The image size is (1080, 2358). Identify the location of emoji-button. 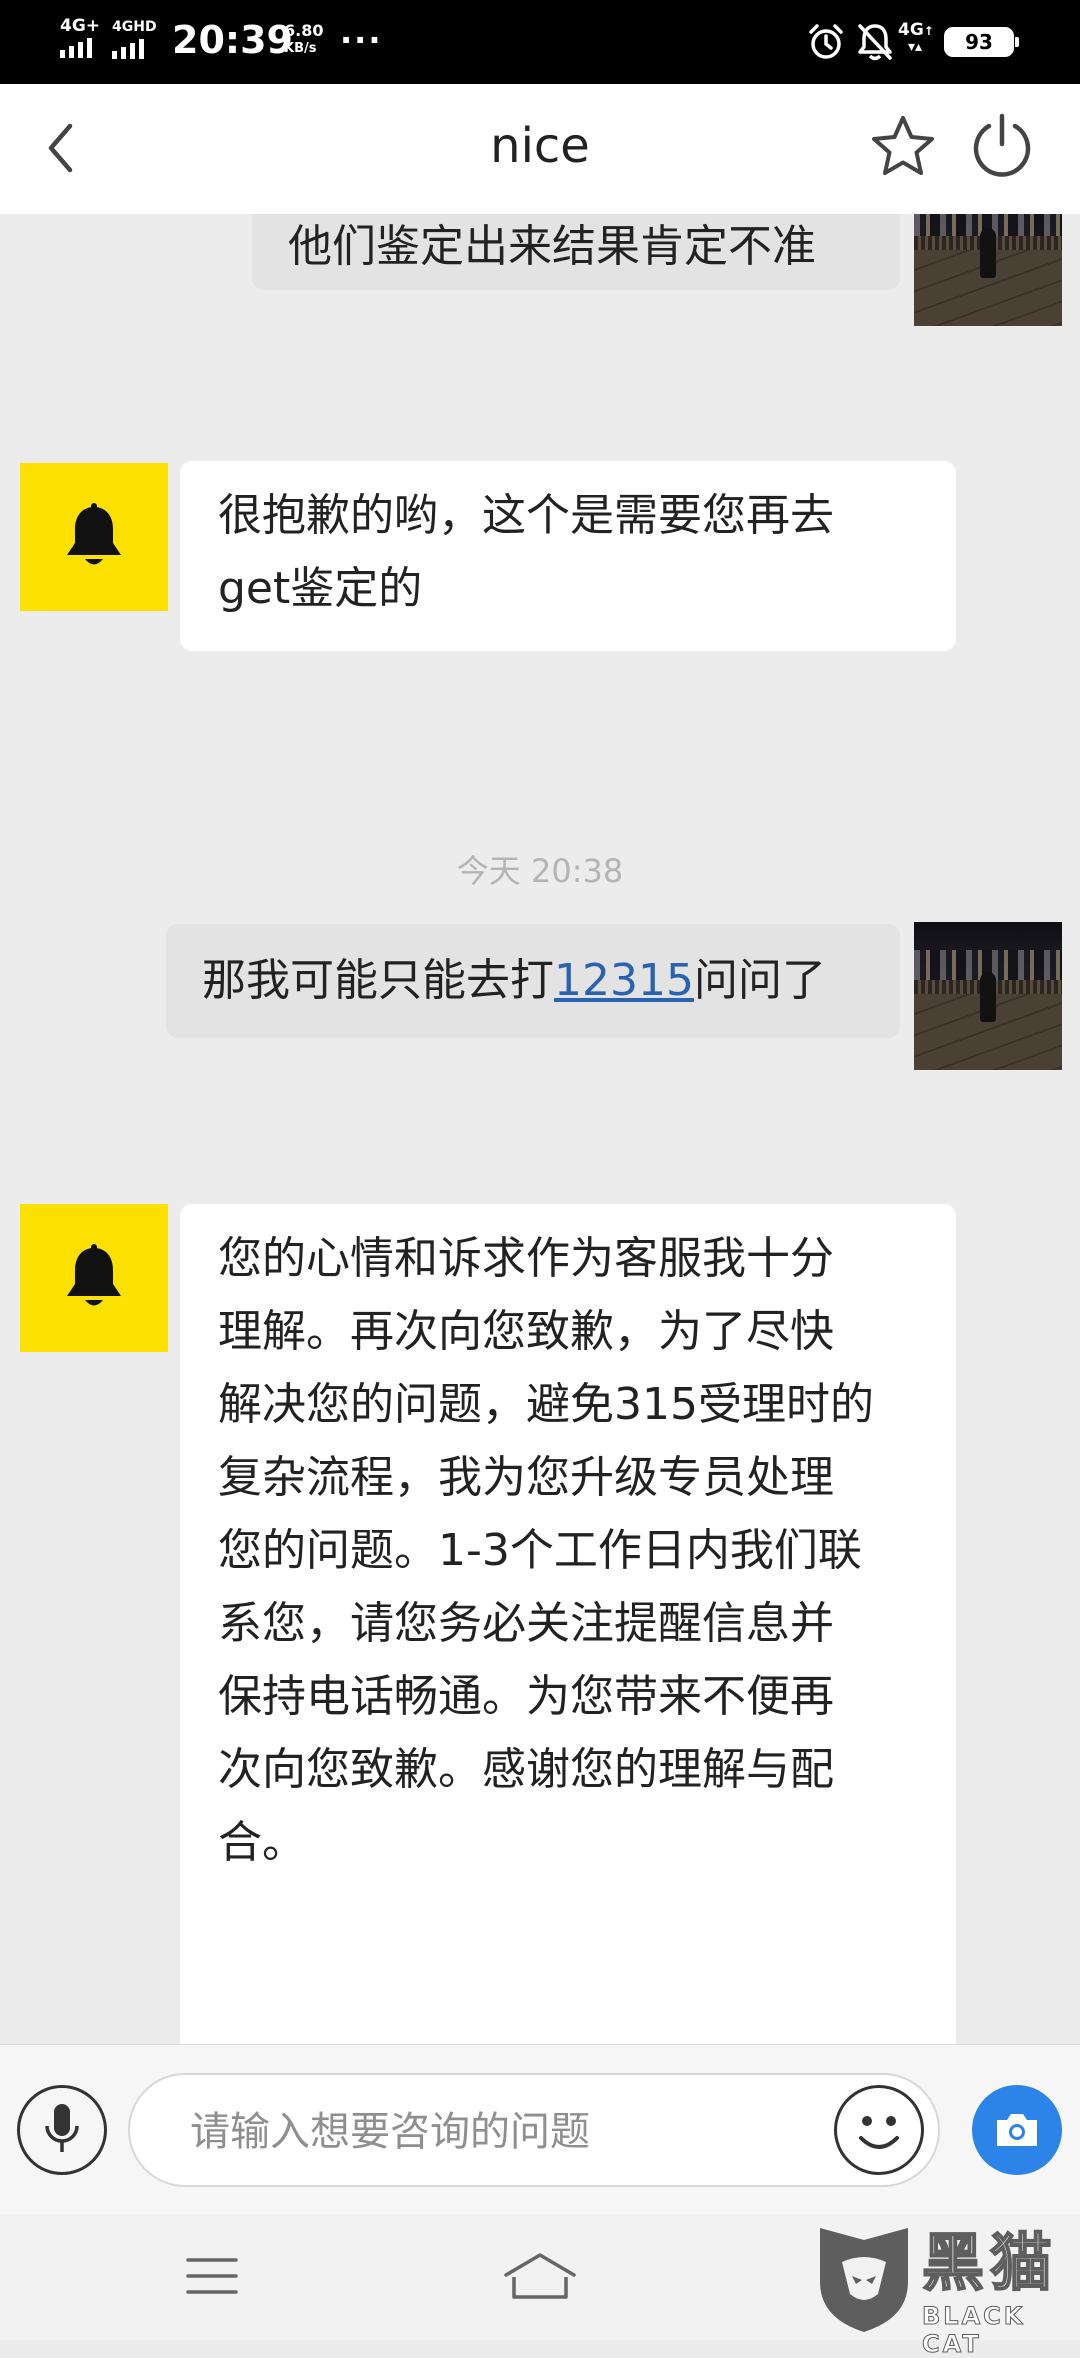
(879, 2130).